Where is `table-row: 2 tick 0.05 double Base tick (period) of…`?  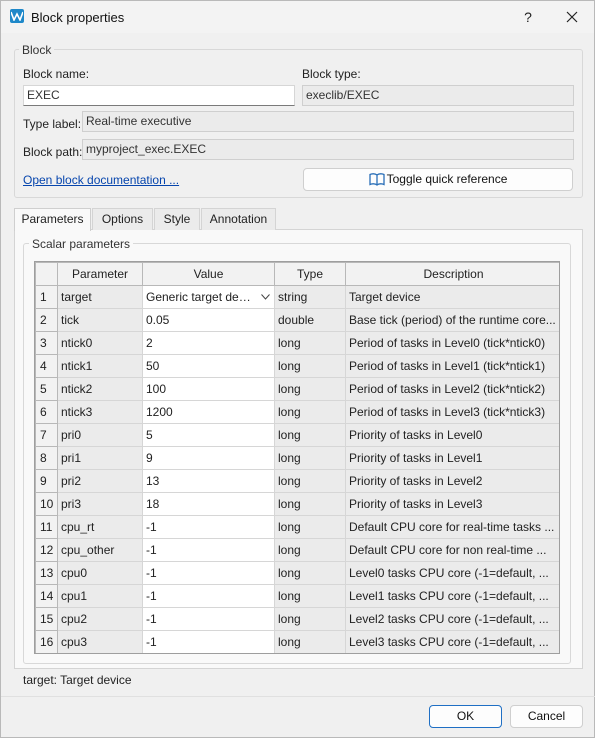 table-row: 2 tick 0.05 double Base tick (period) of… is located at coordinates (297, 320).